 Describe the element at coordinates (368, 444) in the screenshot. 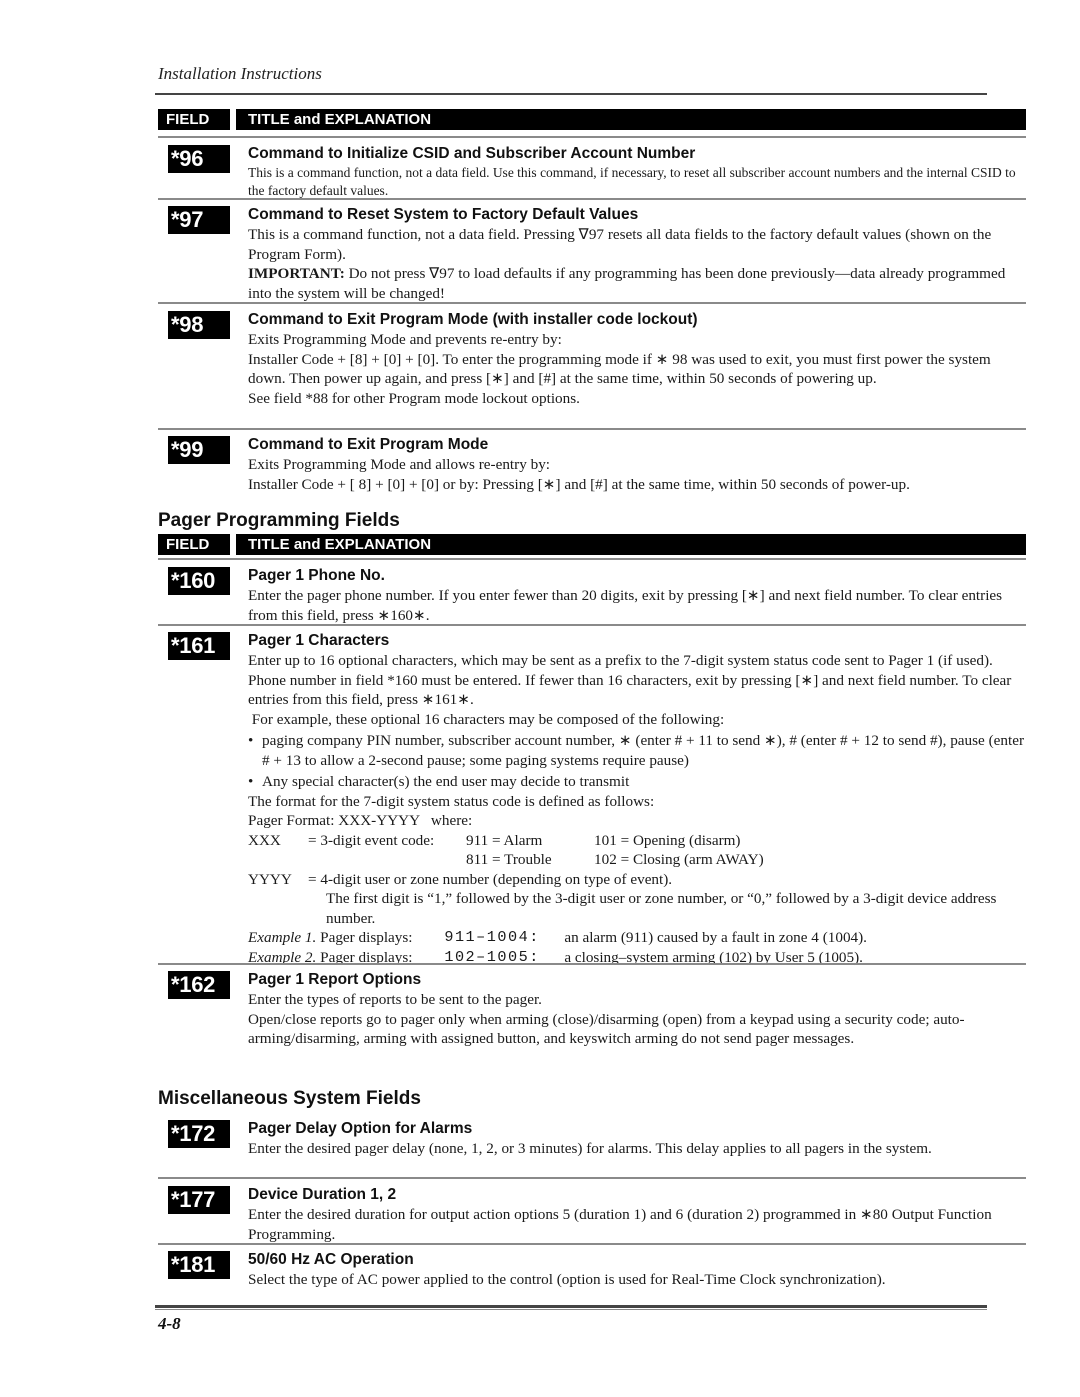

I see `entry-title: Command to Exit Program Mode` at that location.